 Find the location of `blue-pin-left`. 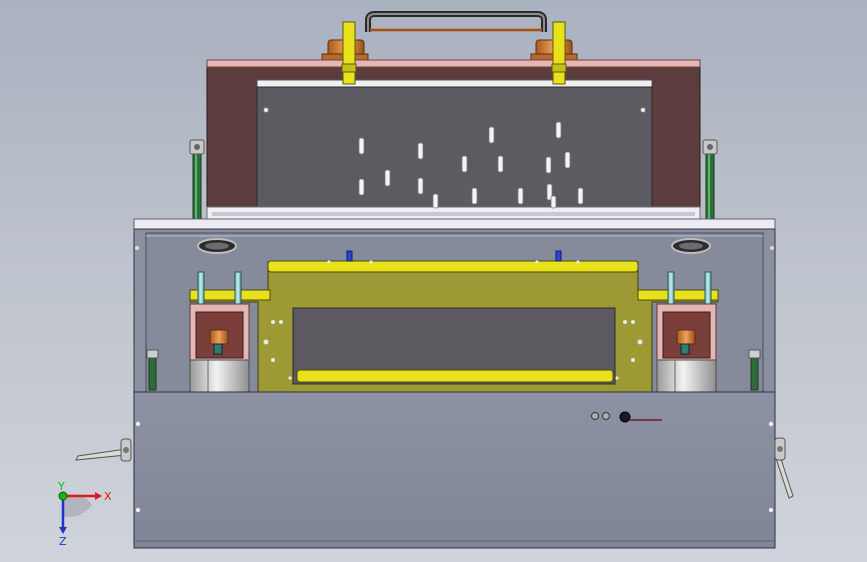

blue-pin-left is located at coordinates (349, 256).